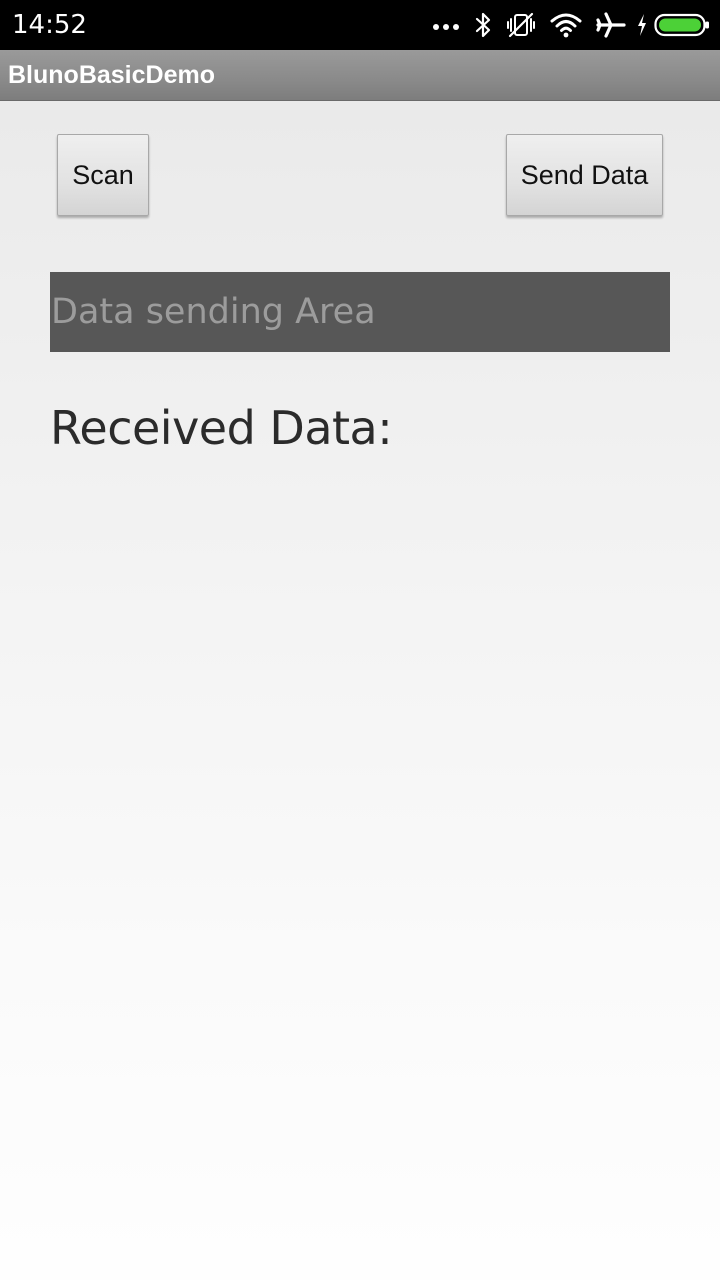  Describe the element at coordinates (221, 428) in the screenshot. I see `received-data-label: Received Data:` at that location.